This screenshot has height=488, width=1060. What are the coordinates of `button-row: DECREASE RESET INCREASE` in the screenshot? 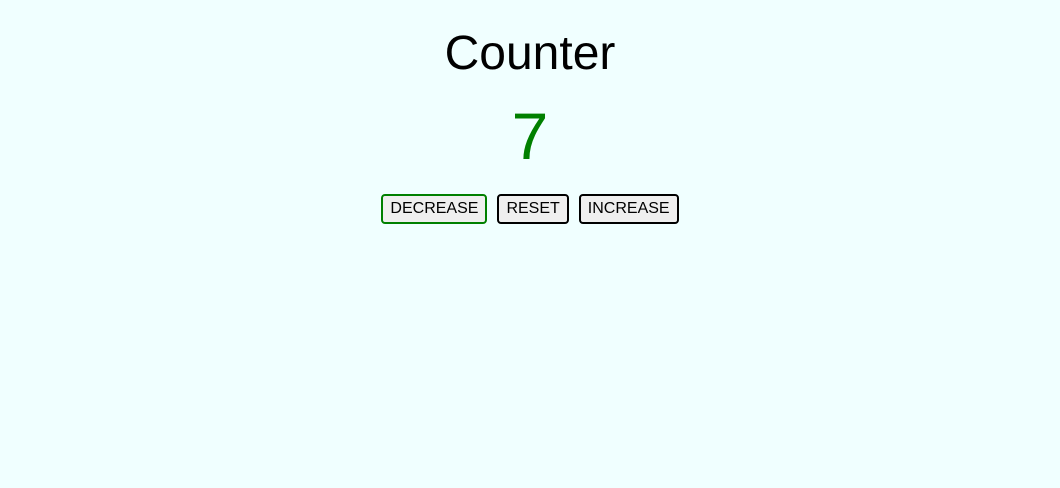 It's located at (530, 209).